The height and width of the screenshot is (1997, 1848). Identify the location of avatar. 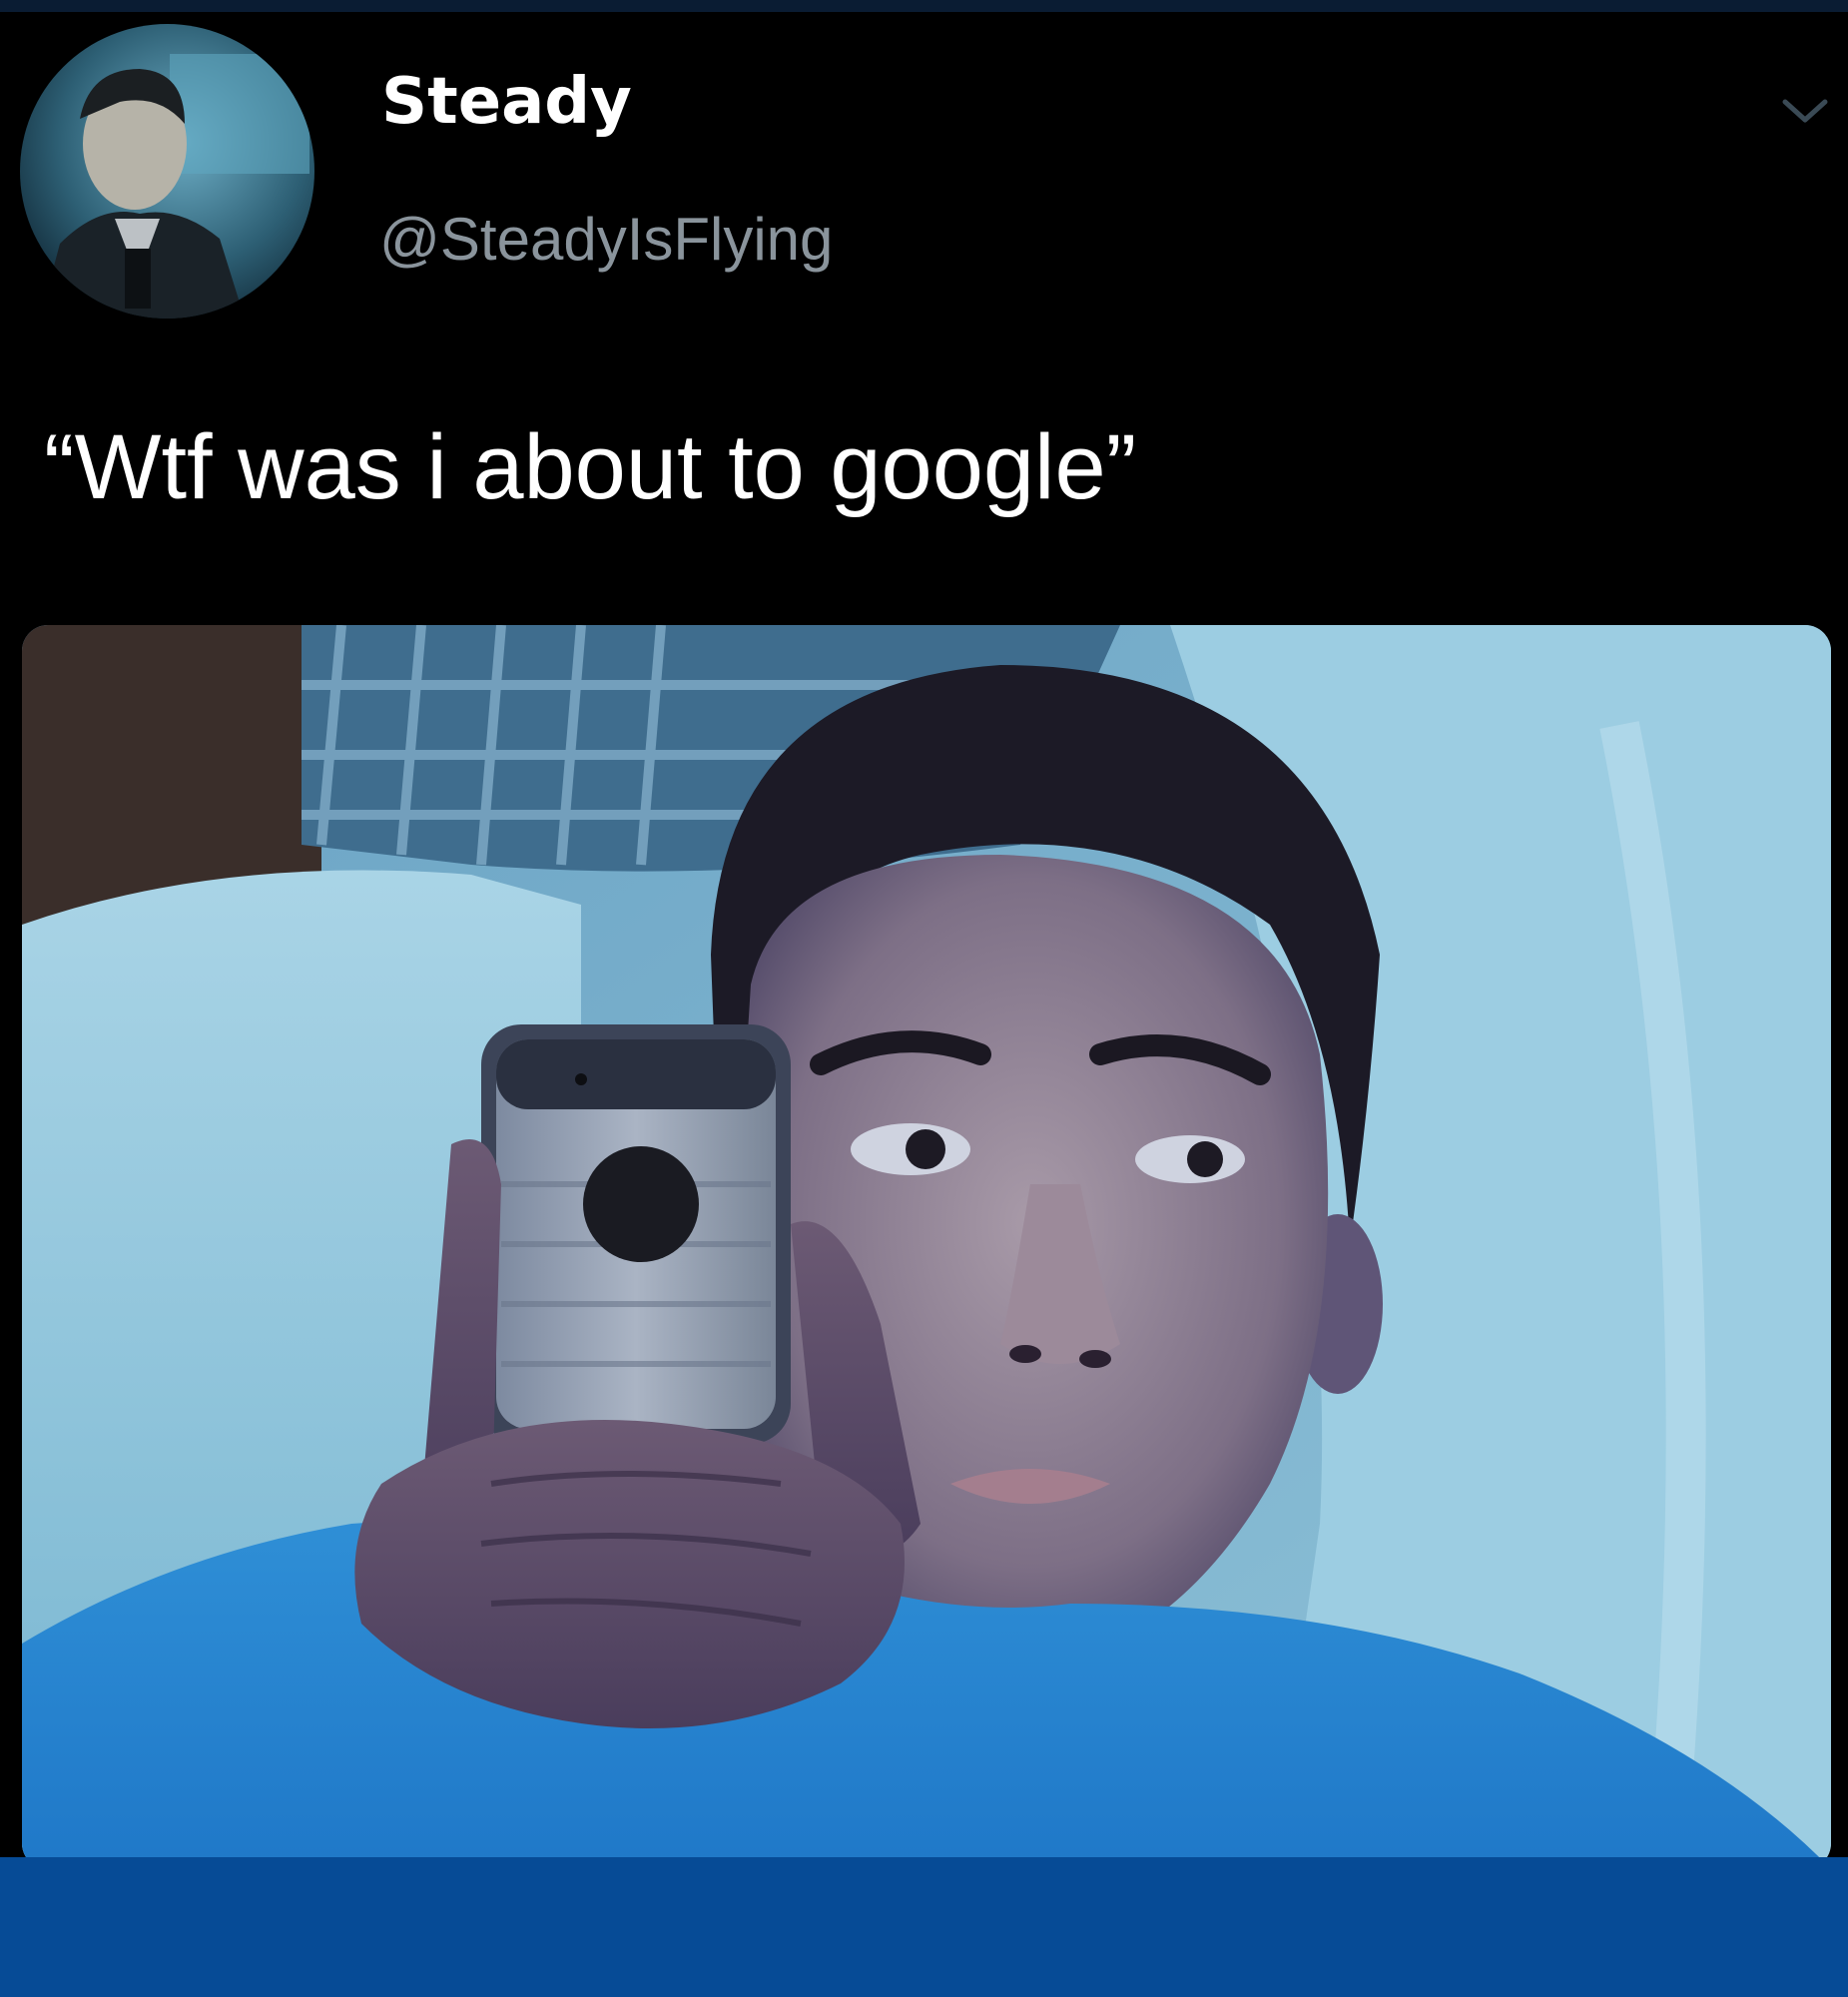
(167, 172).